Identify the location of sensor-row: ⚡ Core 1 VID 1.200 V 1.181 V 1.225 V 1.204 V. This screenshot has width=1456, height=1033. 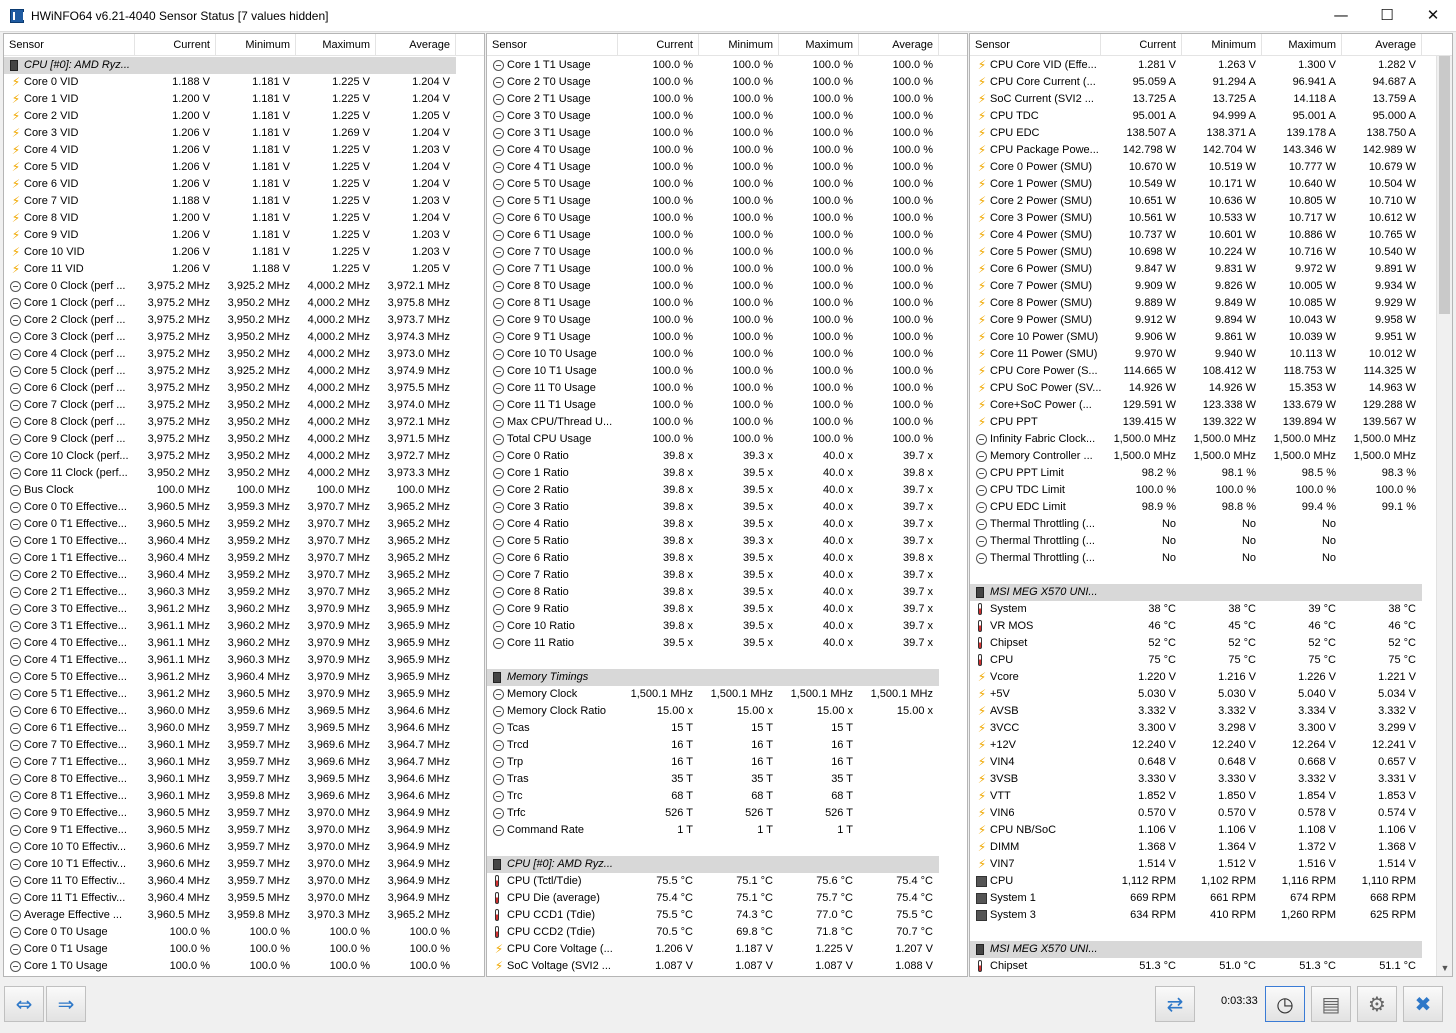
(244, 99).